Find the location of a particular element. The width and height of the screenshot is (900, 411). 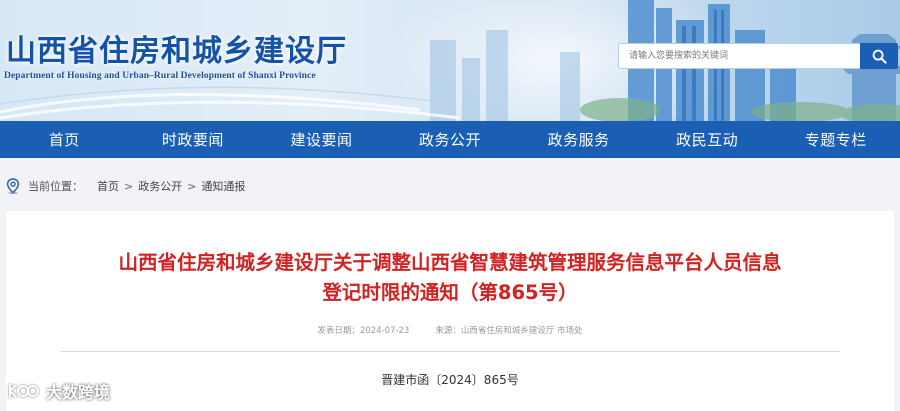

breadcrumb: 当前位置： 首页 > 政务公开 > 通知通报 is located at coordinates (125, 186).